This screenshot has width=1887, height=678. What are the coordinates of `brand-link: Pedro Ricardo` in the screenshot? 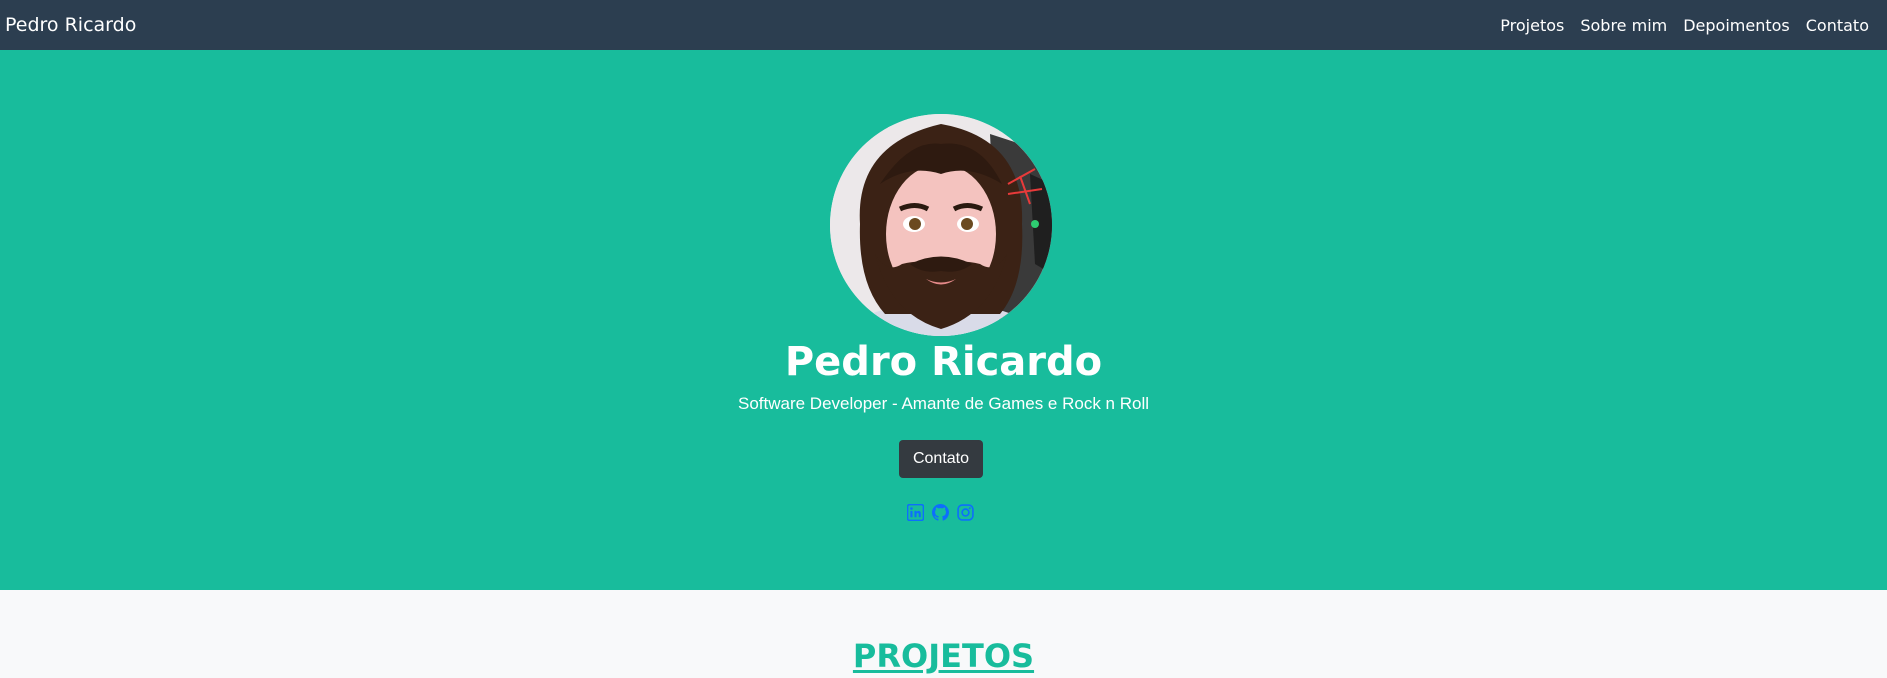 It's located at (70, 25).